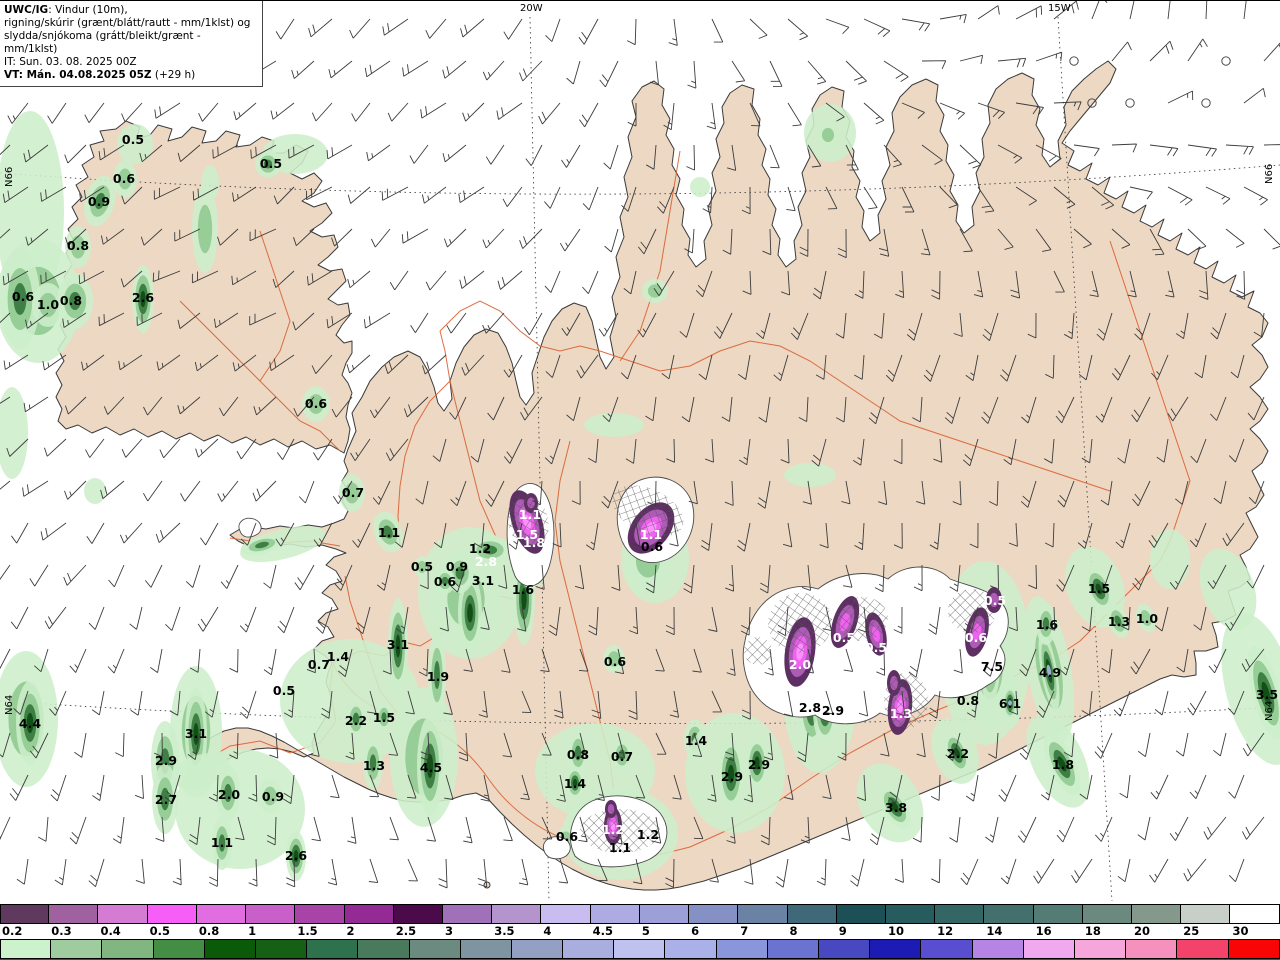 The height and width of the screenshot is (960, 1280). What do you see at coordinates (1240, 931) in the screenshot?
I see `legend-tick-label: 30` at bounding box center [1240, 931].